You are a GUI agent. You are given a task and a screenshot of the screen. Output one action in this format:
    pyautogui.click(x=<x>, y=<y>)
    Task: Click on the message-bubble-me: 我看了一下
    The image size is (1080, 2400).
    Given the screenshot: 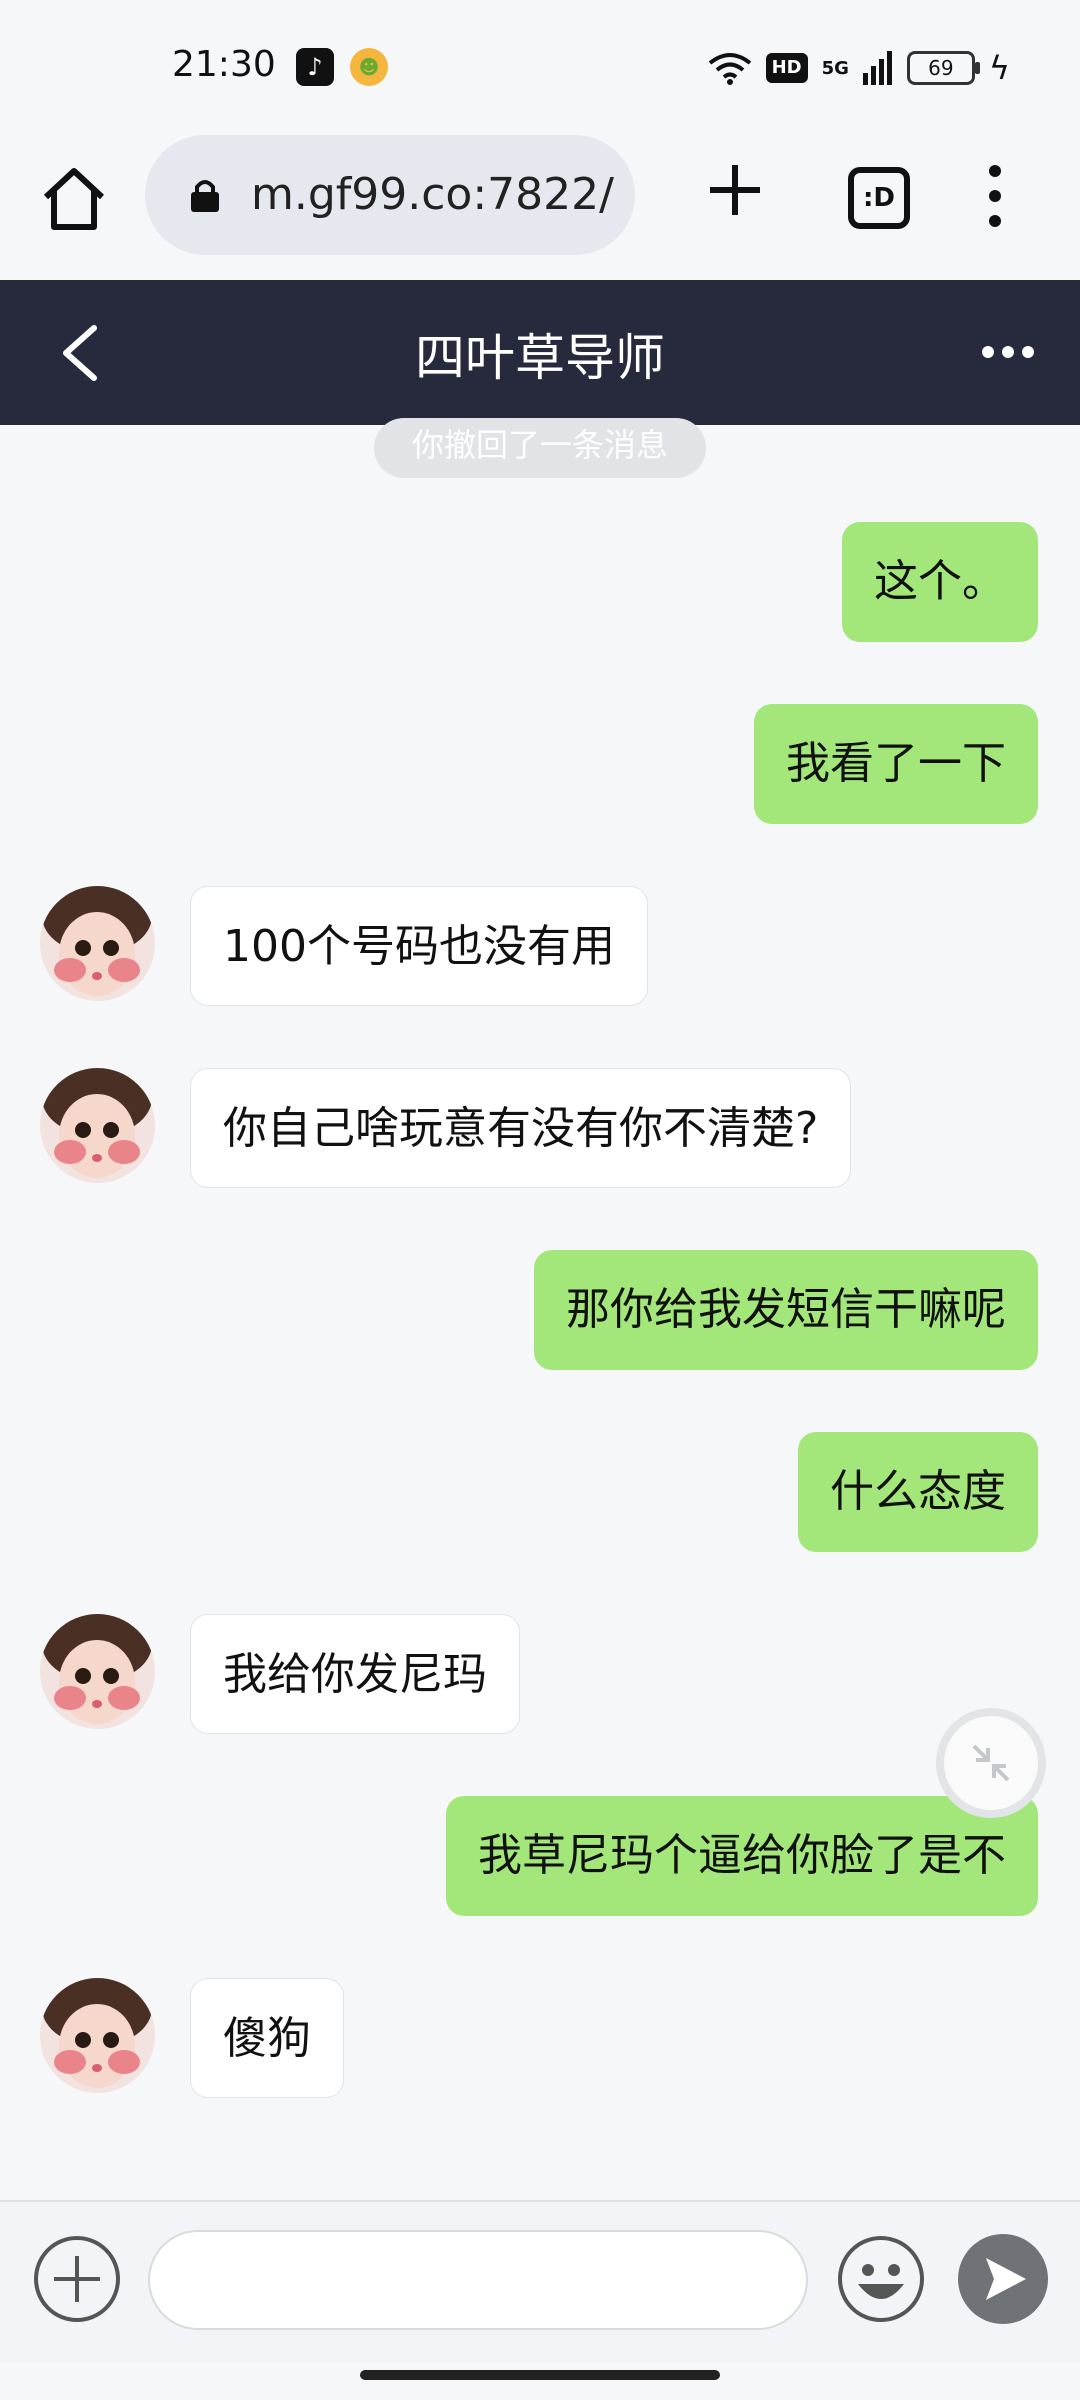 What is the action you would take?
    pyautogui.click(x=896, y=764)
    